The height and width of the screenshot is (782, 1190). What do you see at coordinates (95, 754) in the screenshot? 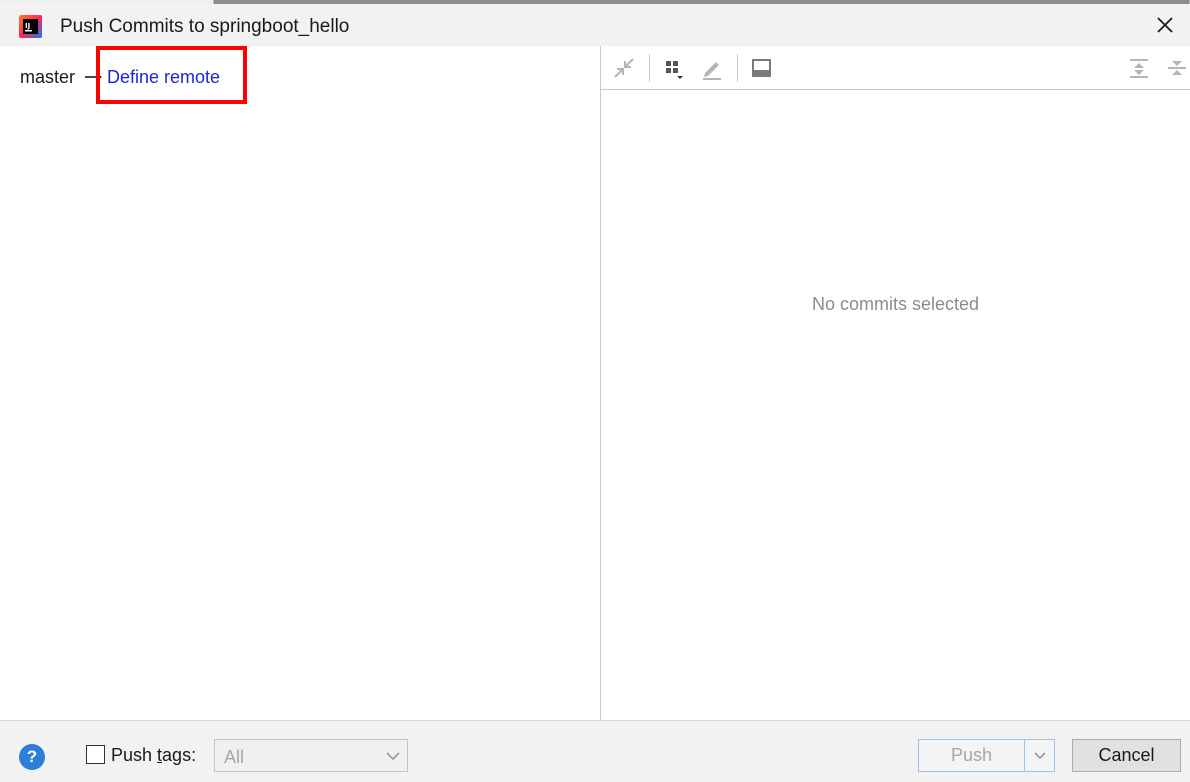
I see `push-tags-checkbox` at bounding box center [95, 754].